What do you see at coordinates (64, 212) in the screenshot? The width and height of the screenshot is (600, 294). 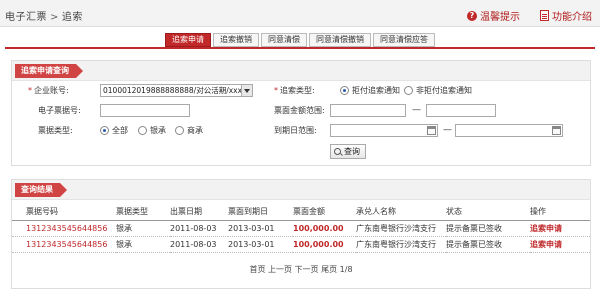 I see `col-bill-no: 票据号码` at bounding box center [64, 212].